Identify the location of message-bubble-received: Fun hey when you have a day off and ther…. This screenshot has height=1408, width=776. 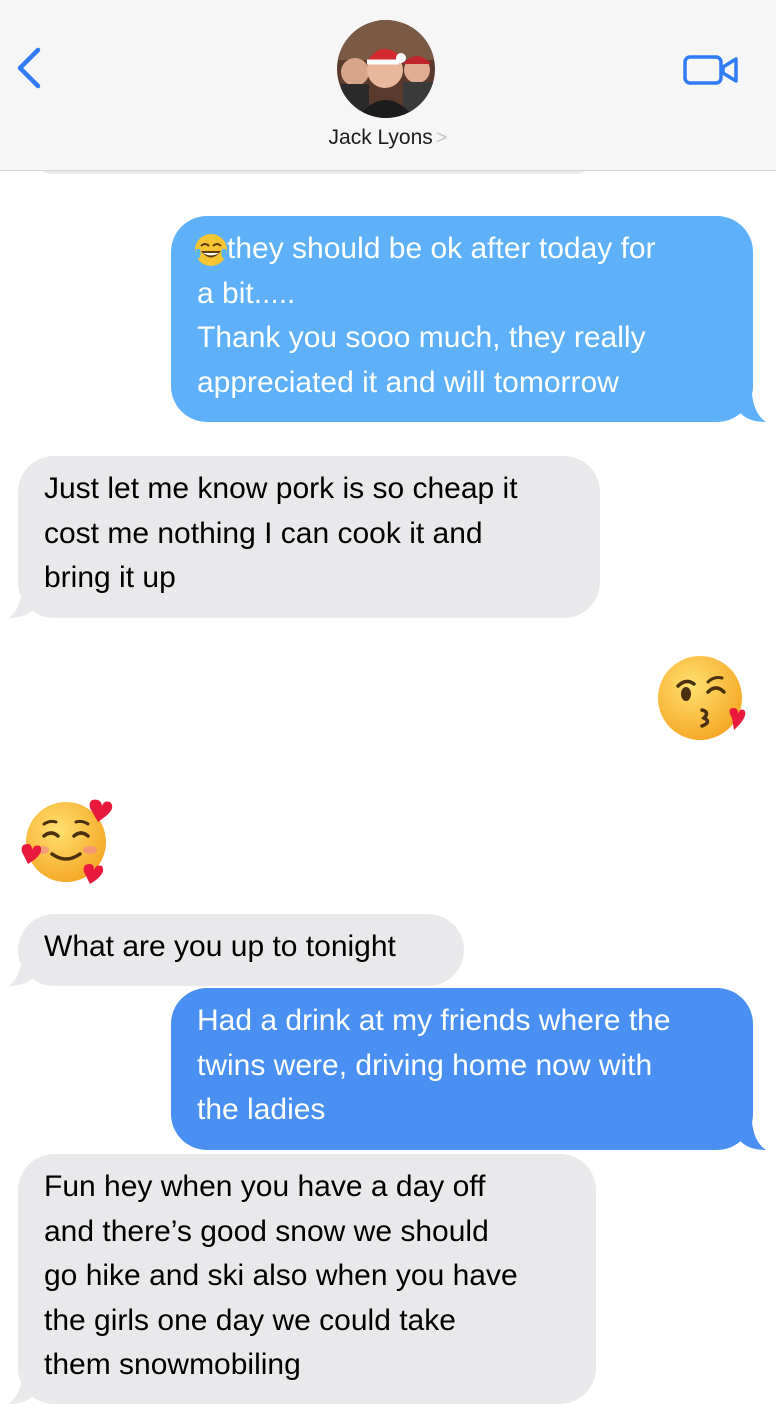
(307, 1279).